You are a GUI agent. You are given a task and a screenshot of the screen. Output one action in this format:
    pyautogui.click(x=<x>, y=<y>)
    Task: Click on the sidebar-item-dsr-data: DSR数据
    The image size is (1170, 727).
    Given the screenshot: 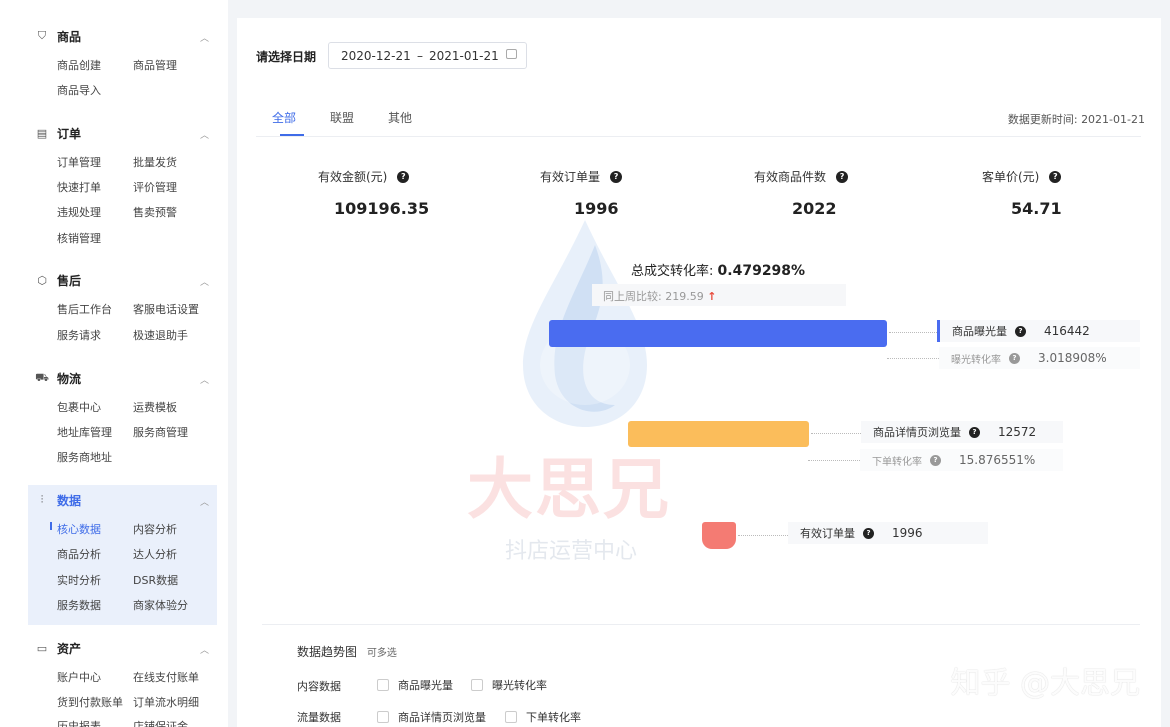 What is the action you would take?
    pyautogui.click(x=155, y=580)
    